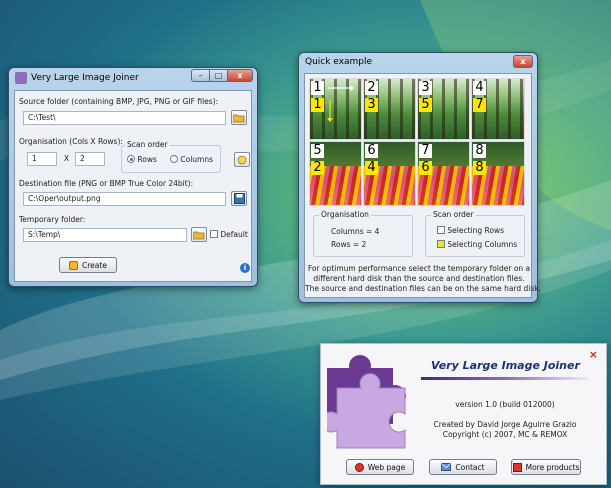  I want to click on scan-rows-radio: Rows, so click(142, 159).